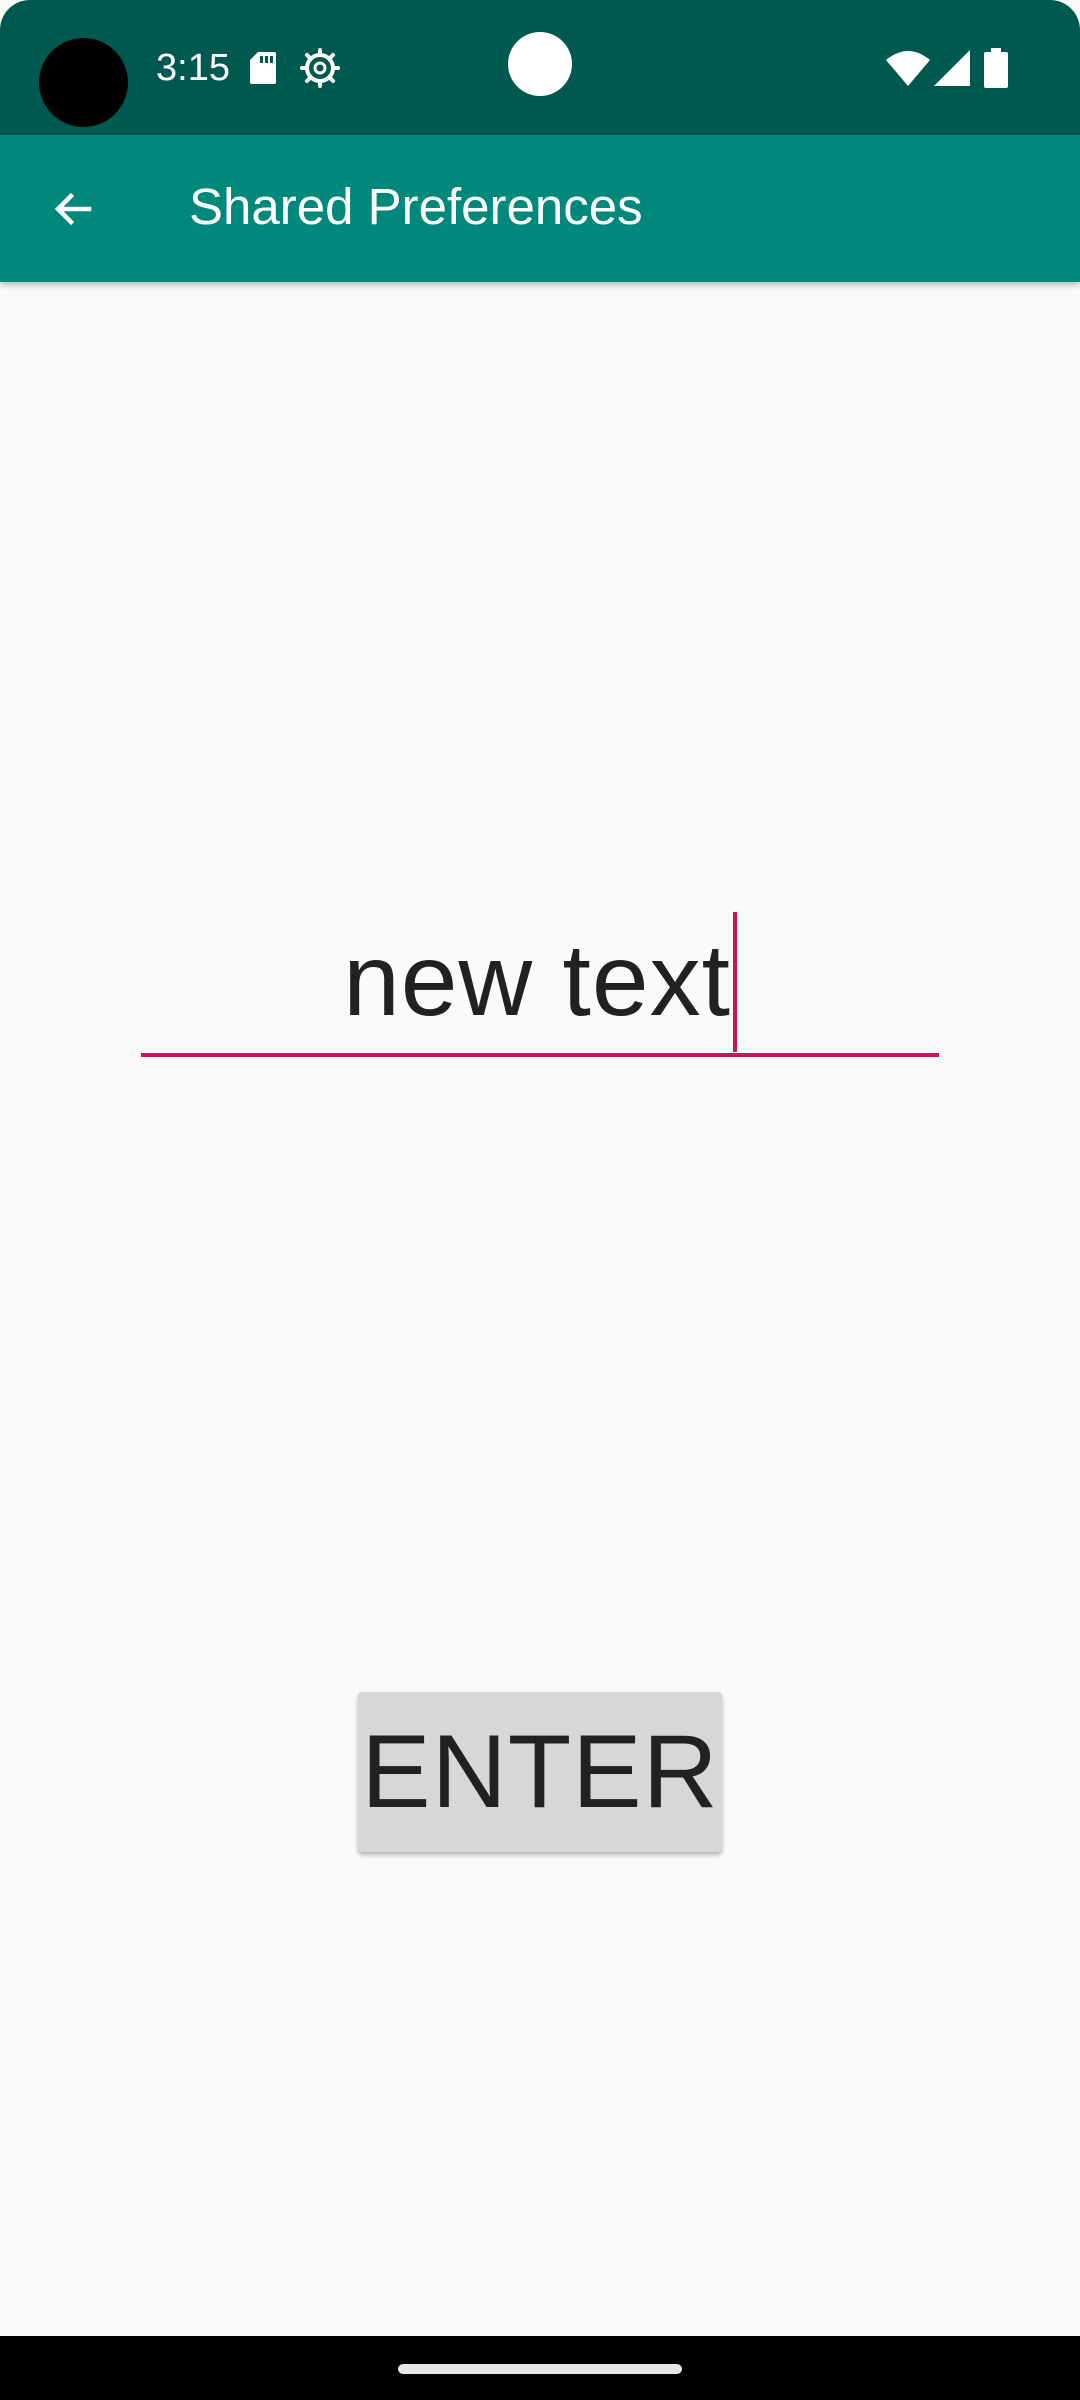  I want to click on back-button, so click(73, 209).